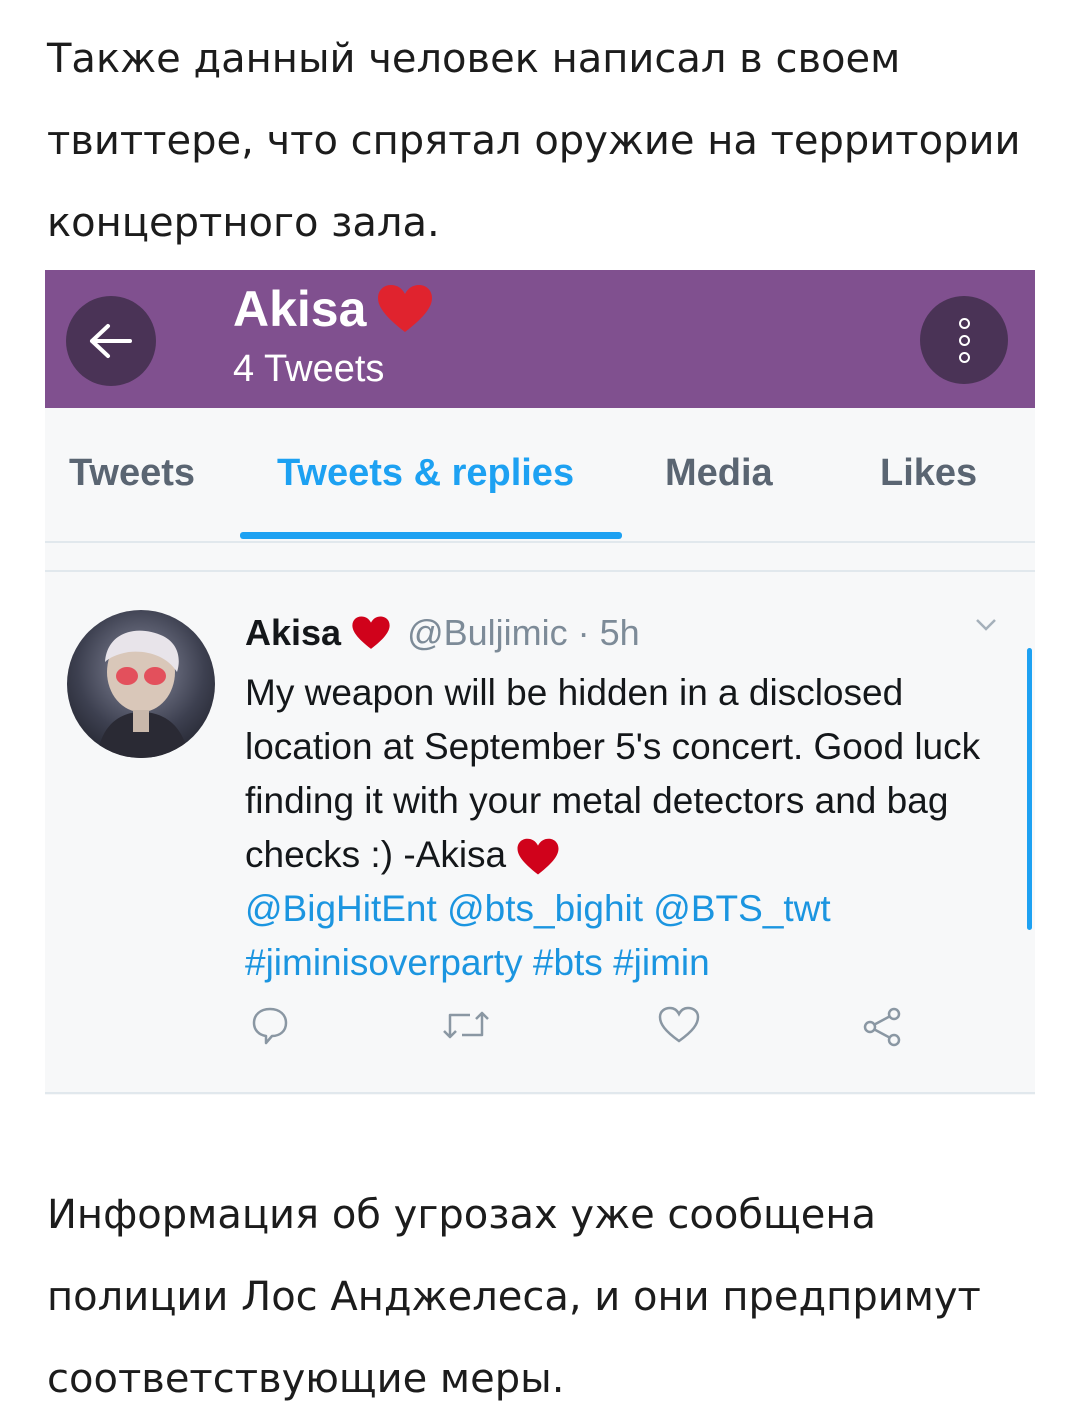  What do you see at coordinates (882, 1027) in the screenshot?
I see `share-icon` at bounding box center [882, 1027].